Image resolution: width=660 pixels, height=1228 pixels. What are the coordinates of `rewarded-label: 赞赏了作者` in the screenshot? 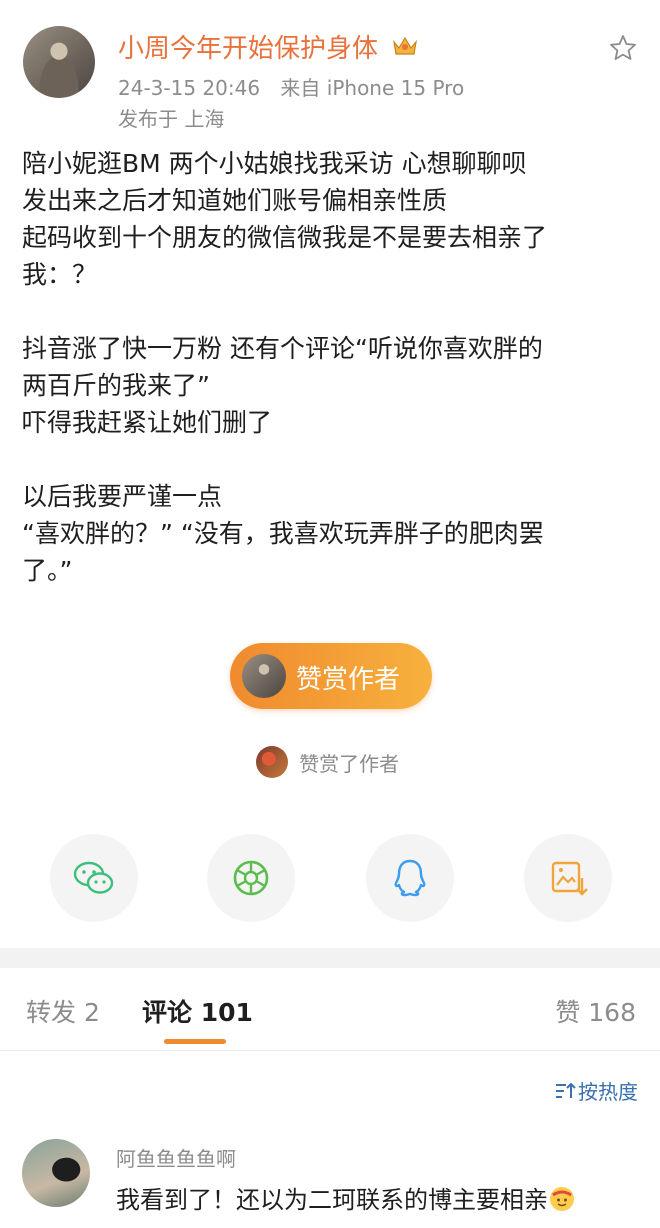 It's located at (349, 763).